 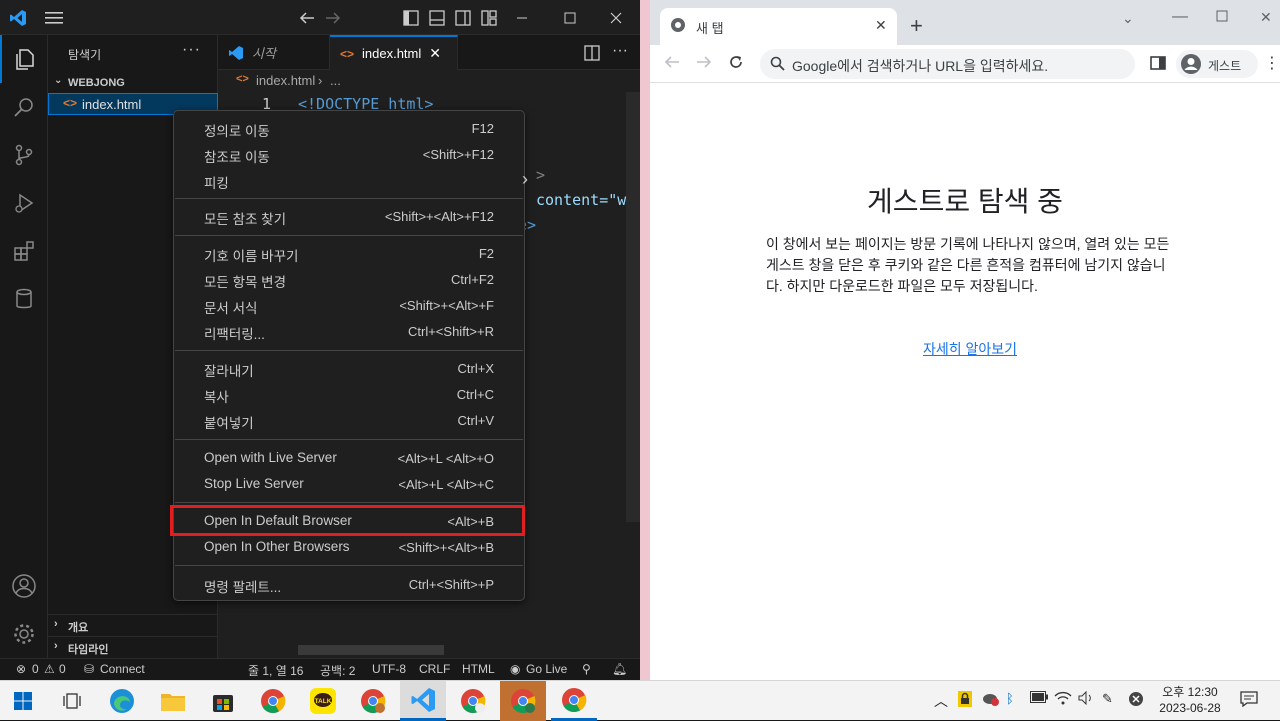 What do you see at coordinates (434, 669) in the screenshot?
I see `line-ending: CRLF` at bounding box center [434, 669].